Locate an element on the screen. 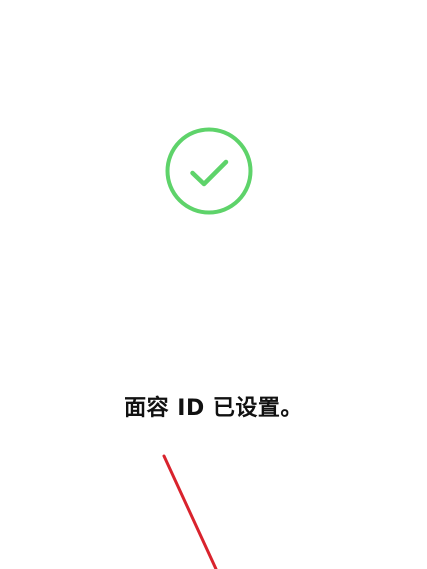 The image size is (427, 569). face-id-set-message: 面容 ID 已设置。 is located at coordinates (213, 408).